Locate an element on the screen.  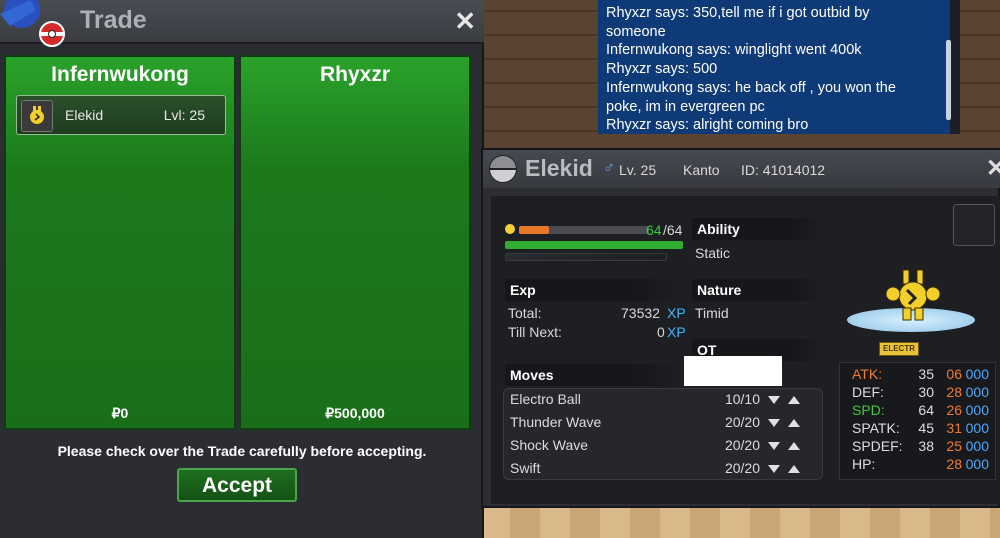
stat-row: SPDEF: 38 25 000 is located at coordinates (922, 446).